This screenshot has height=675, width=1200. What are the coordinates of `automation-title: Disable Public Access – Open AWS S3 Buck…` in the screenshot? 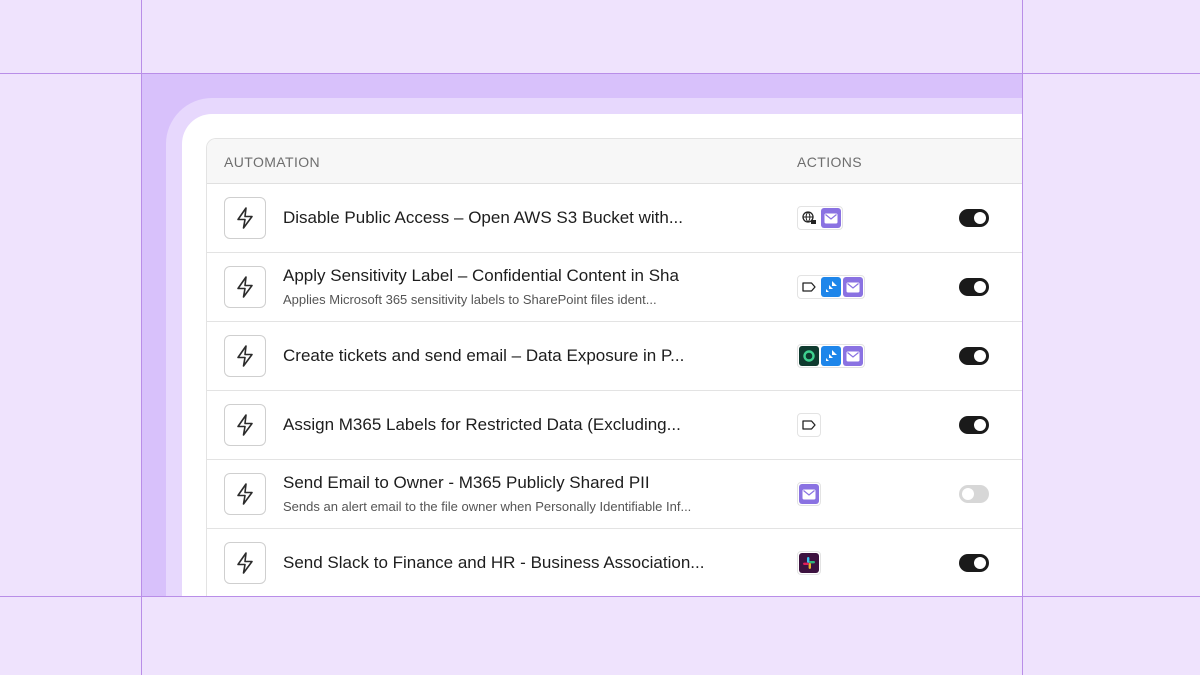 It's located at (503, 218).